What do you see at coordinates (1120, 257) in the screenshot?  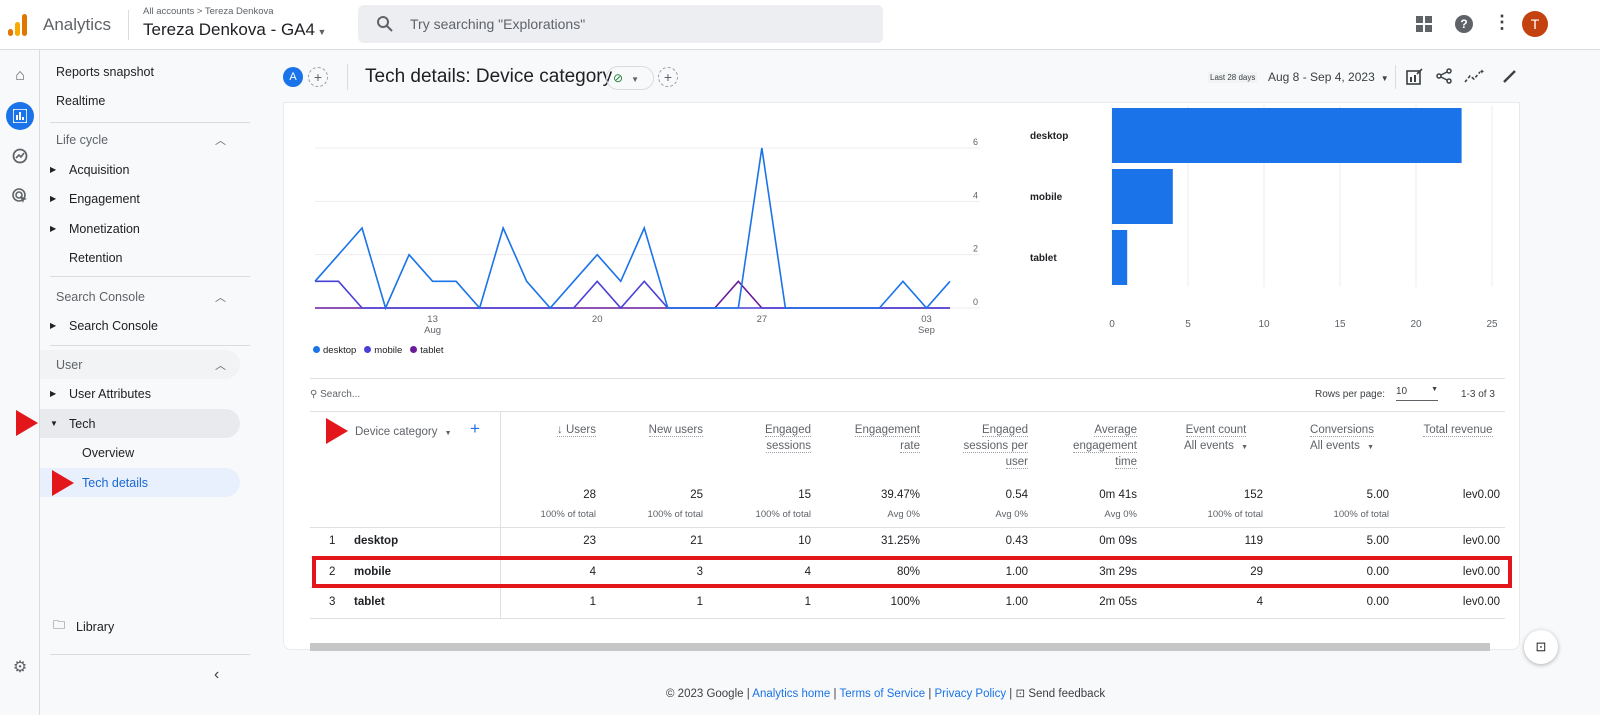 I see `bar-tablet` at bounding box center [1120, 257].